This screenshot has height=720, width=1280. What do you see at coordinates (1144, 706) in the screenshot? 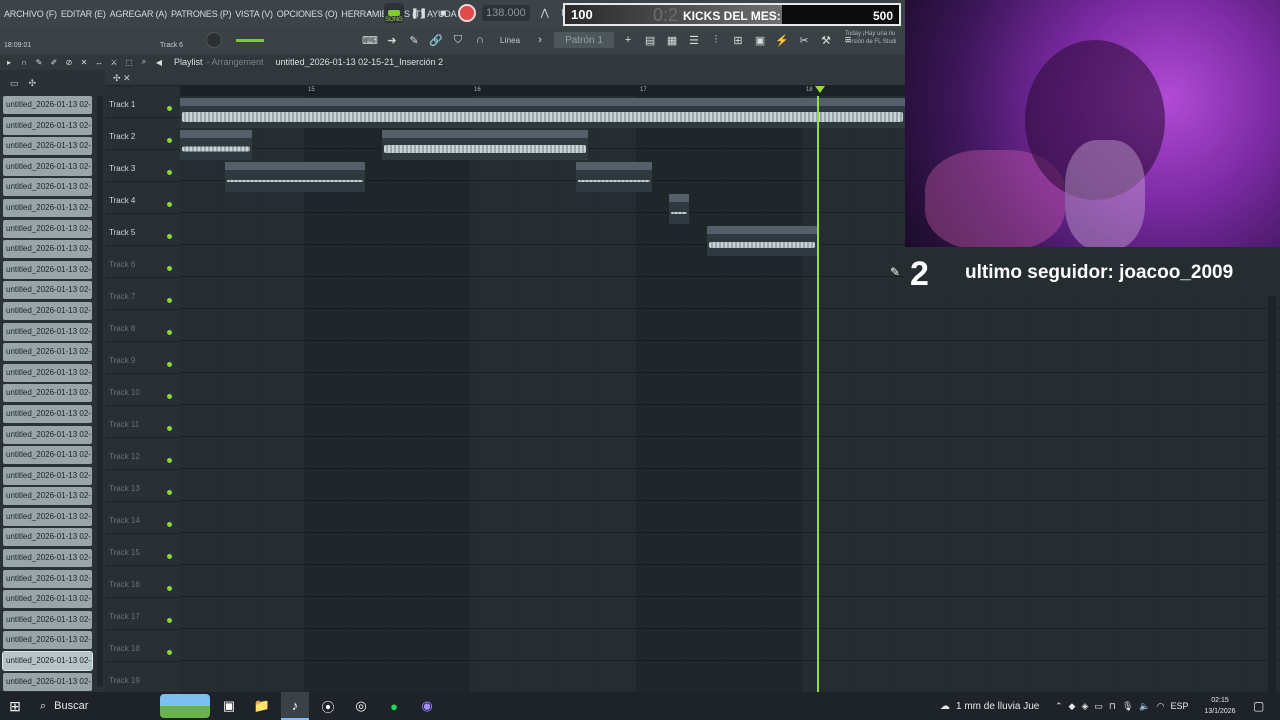
I see `volume-icon: 🔈` at bounding box center [1144, 706].